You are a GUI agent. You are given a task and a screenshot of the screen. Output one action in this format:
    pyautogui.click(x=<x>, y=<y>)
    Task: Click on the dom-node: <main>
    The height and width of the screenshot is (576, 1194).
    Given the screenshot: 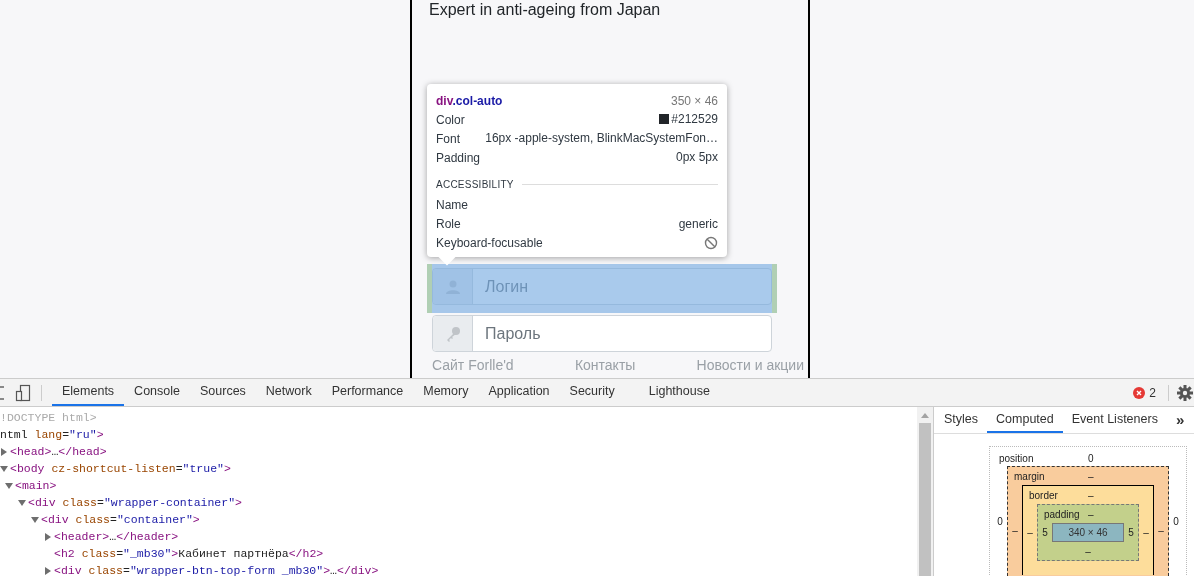 What is the action you would take?
    pyautogui.click(x=36, y=485)
    